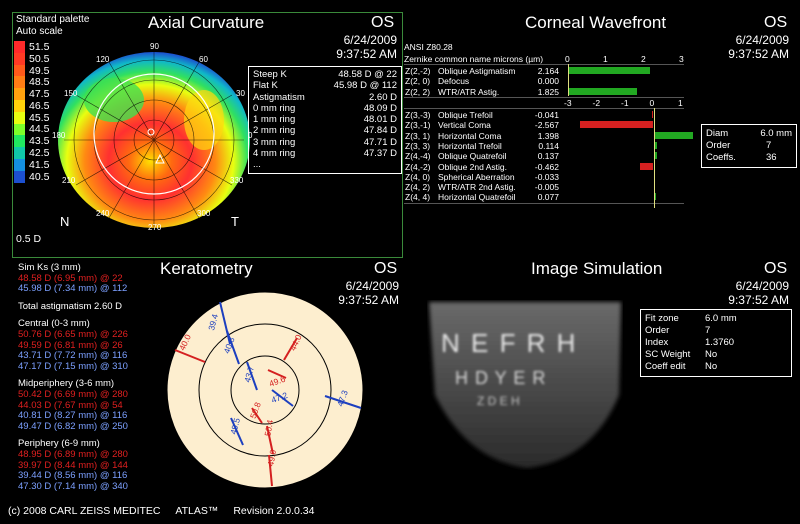 Image resolution: width=800 pixels, height=524 pixels. Describe the element at coordinates (73, 454) in the screenshot. I see `periphery-value: 48.95 D (6.89 mm) @ 280` at that location.